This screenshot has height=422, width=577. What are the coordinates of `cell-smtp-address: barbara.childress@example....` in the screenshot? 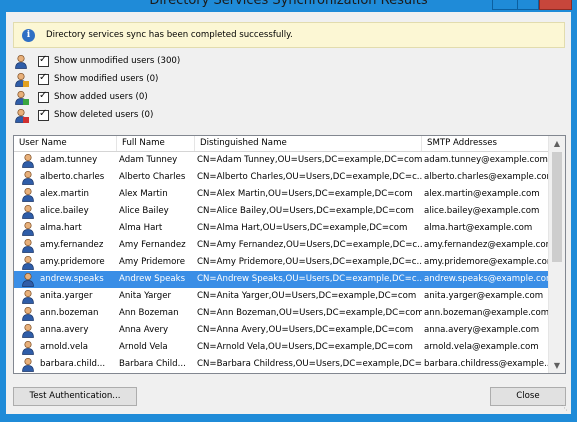 It's located at (486, 364).